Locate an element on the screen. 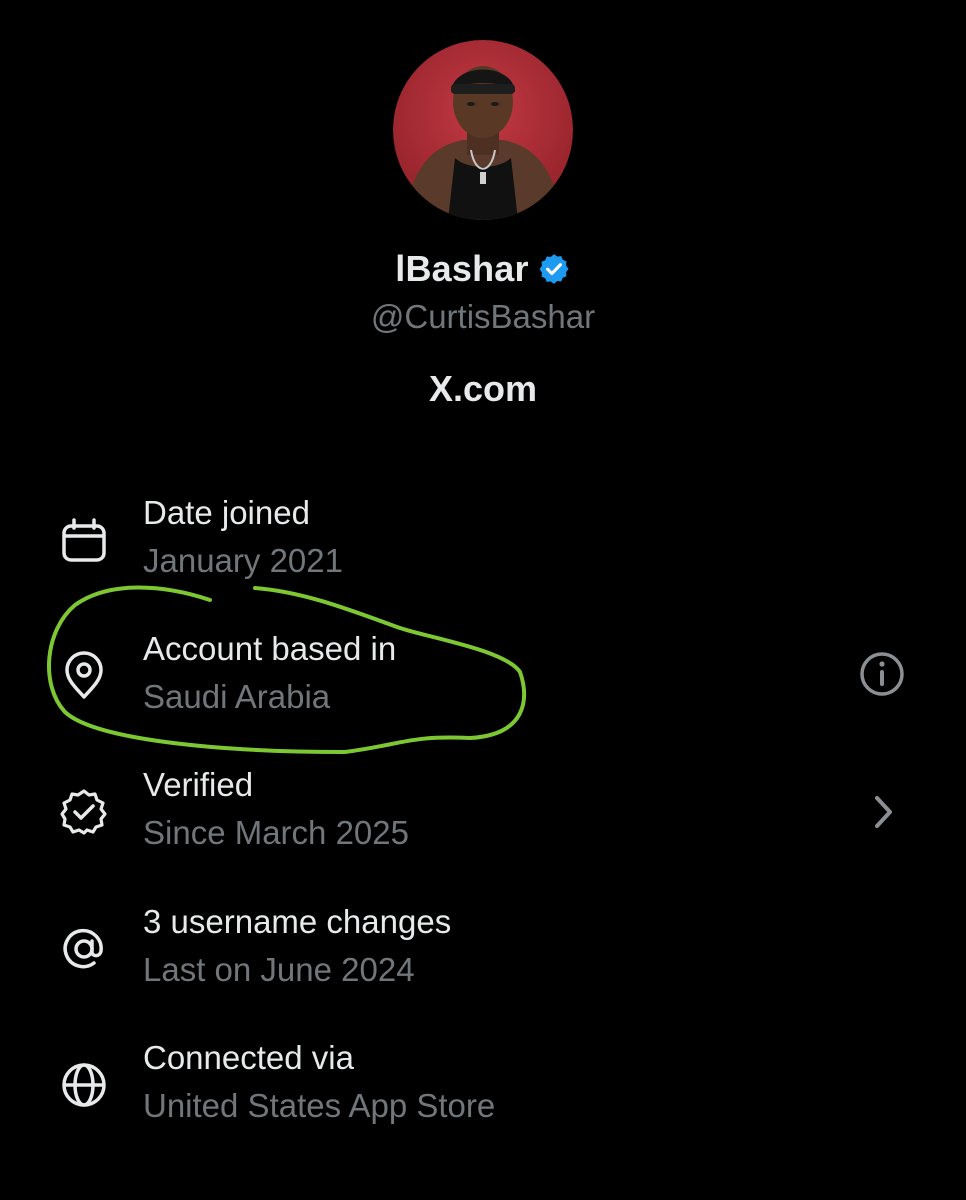 This screenshot has width=966, height=1200. row-subtitle: United States App Store is located at coordinates (319, 1105).